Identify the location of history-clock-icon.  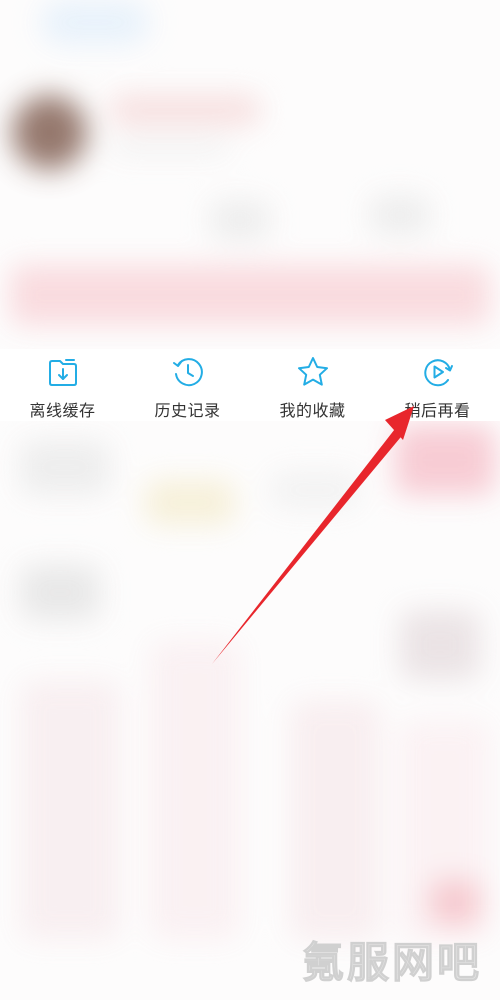
(188, 372).